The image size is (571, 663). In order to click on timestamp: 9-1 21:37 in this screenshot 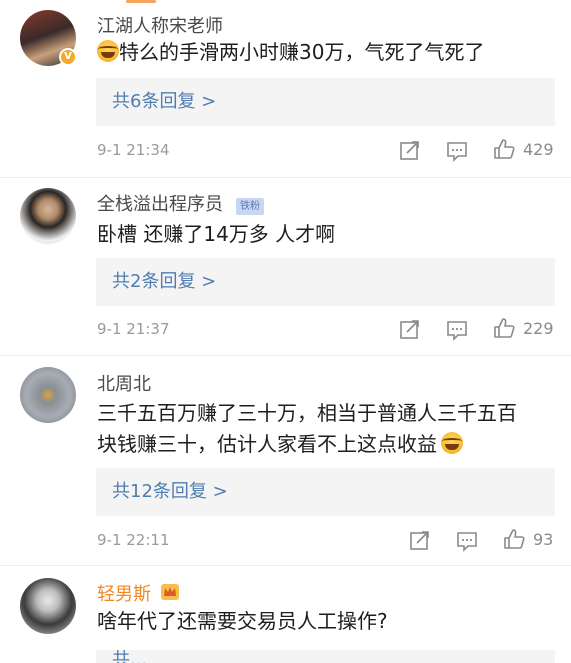, I will do `click(133, 329)`.